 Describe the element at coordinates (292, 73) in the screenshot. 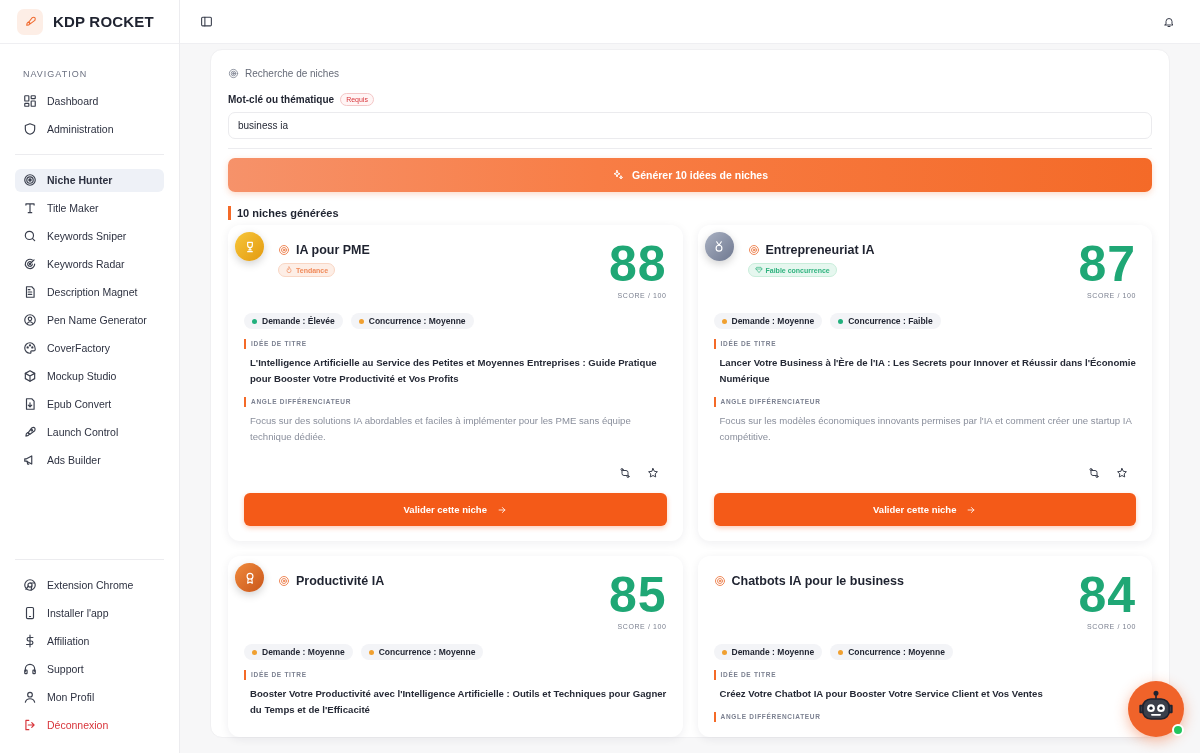

I see `panel-title: Recherche de niches` at that location.